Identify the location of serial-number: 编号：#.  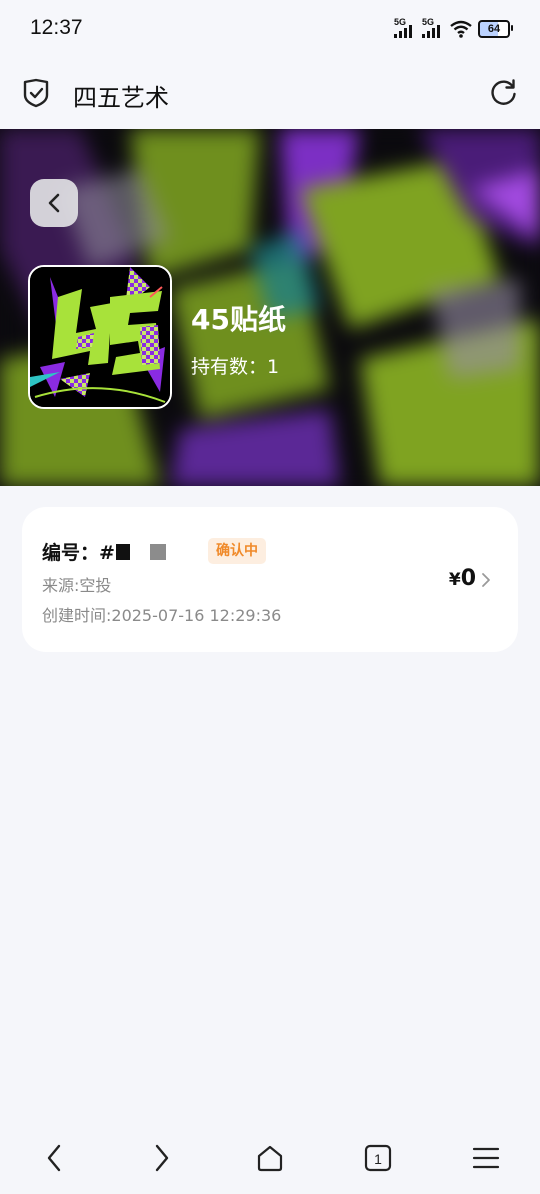
(104, 551).